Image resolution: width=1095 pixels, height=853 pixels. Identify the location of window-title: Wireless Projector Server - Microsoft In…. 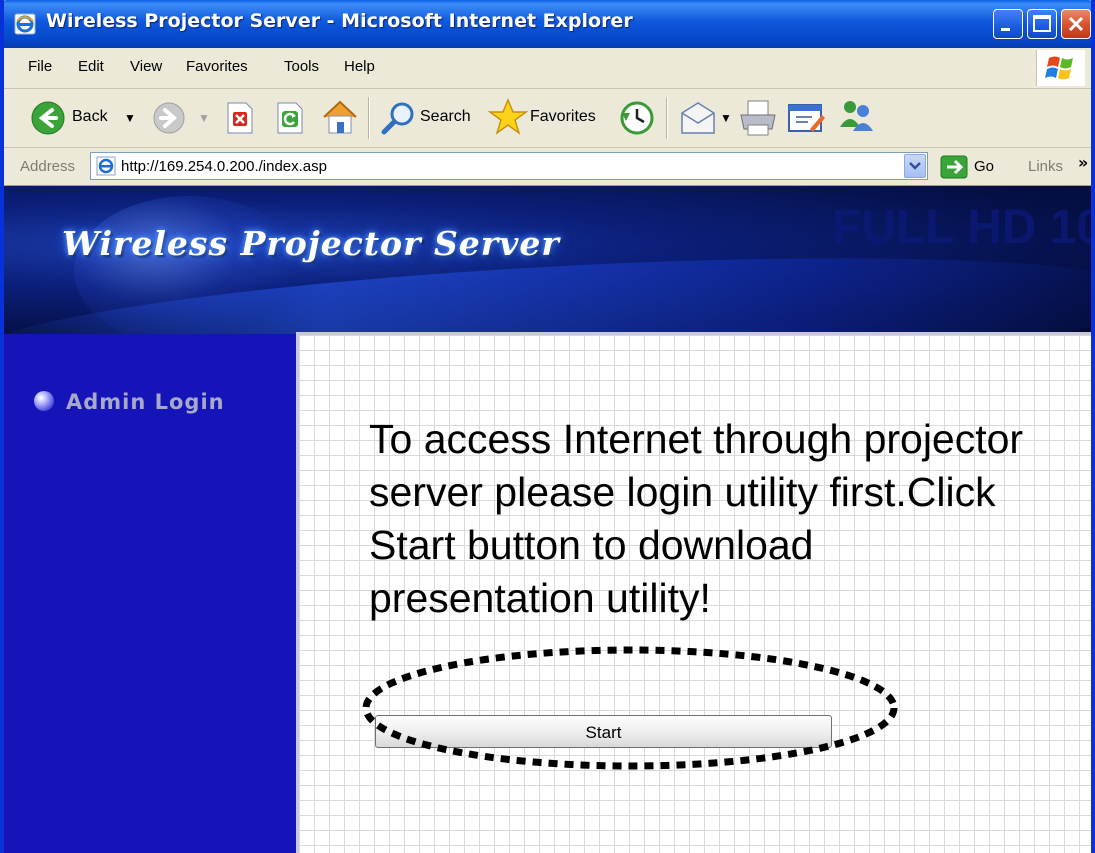
(339, 21).